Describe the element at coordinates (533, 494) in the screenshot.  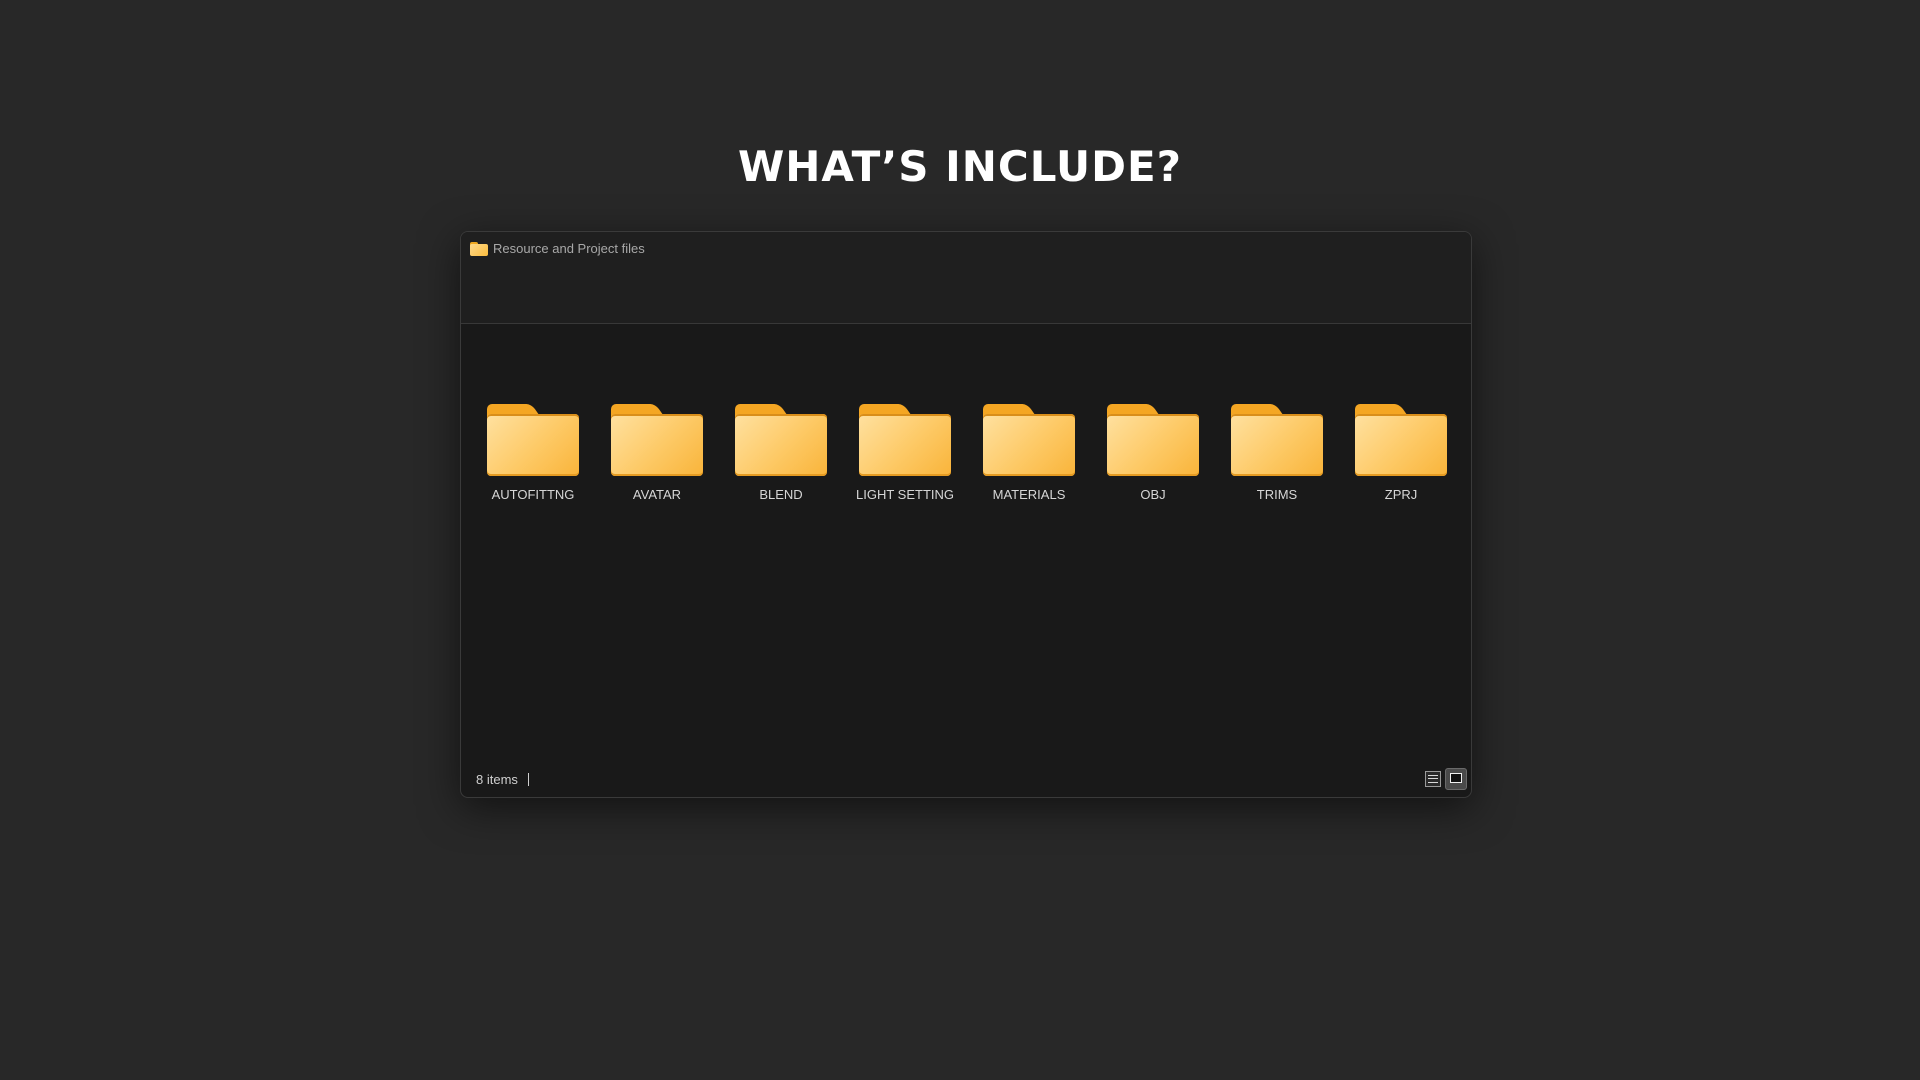
I see `folder-label: AUTOFITTNG` at that location.